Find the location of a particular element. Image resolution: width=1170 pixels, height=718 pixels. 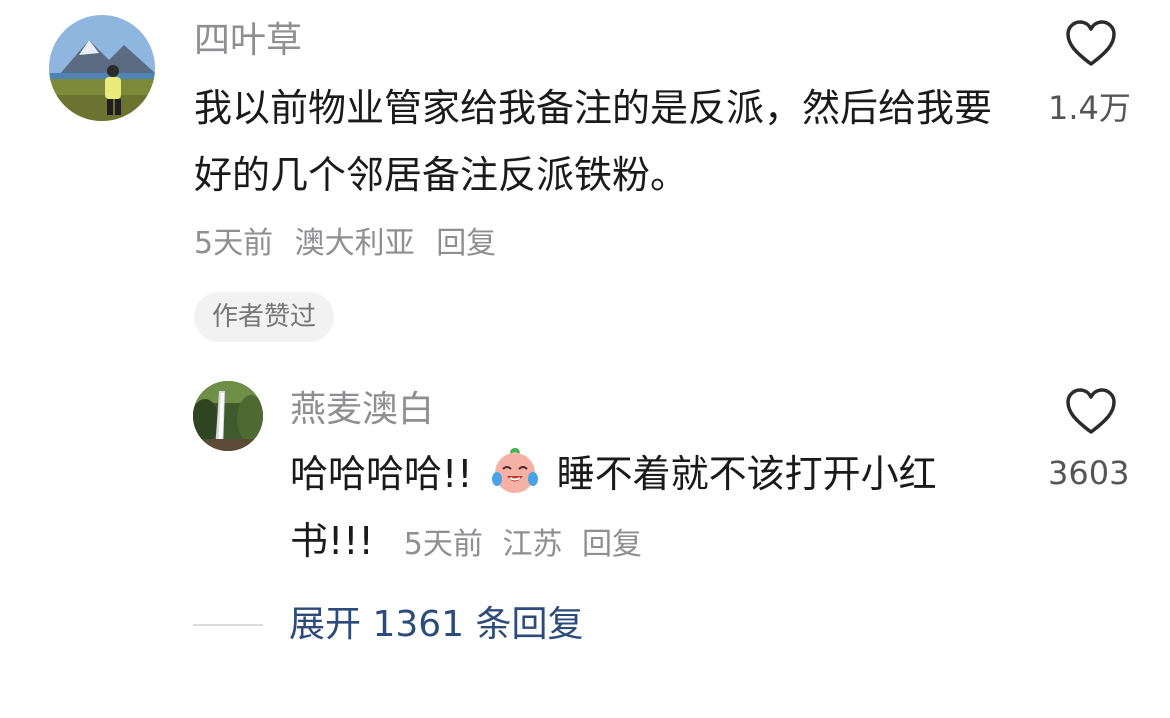

reply-username: 燕麦澳白 is located at coordinates (362, 410).